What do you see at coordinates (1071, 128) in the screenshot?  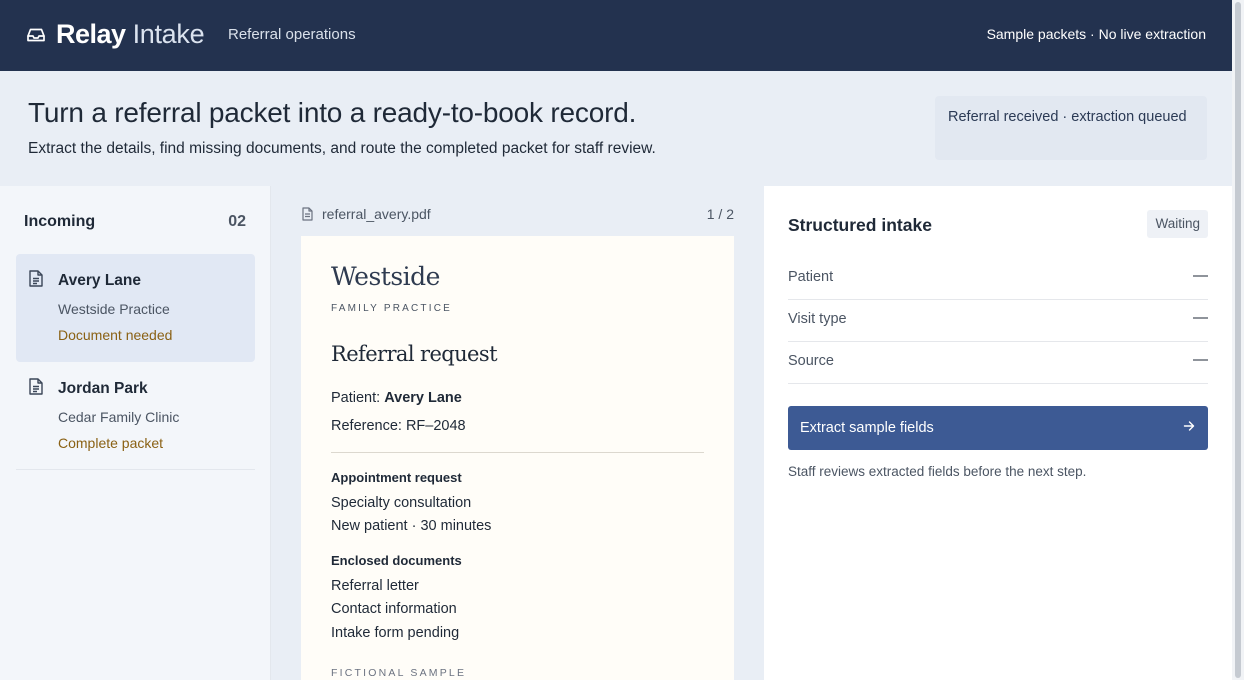 I see `status-badge: Referral received · extraction queued` at bounding box center [1071, 128].